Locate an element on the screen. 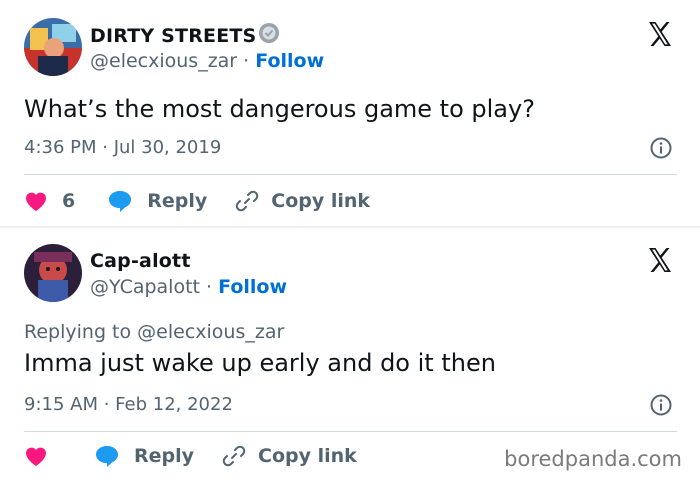 The image size is (700, 483). like-button: 6 is located at coordinates (65, 201).